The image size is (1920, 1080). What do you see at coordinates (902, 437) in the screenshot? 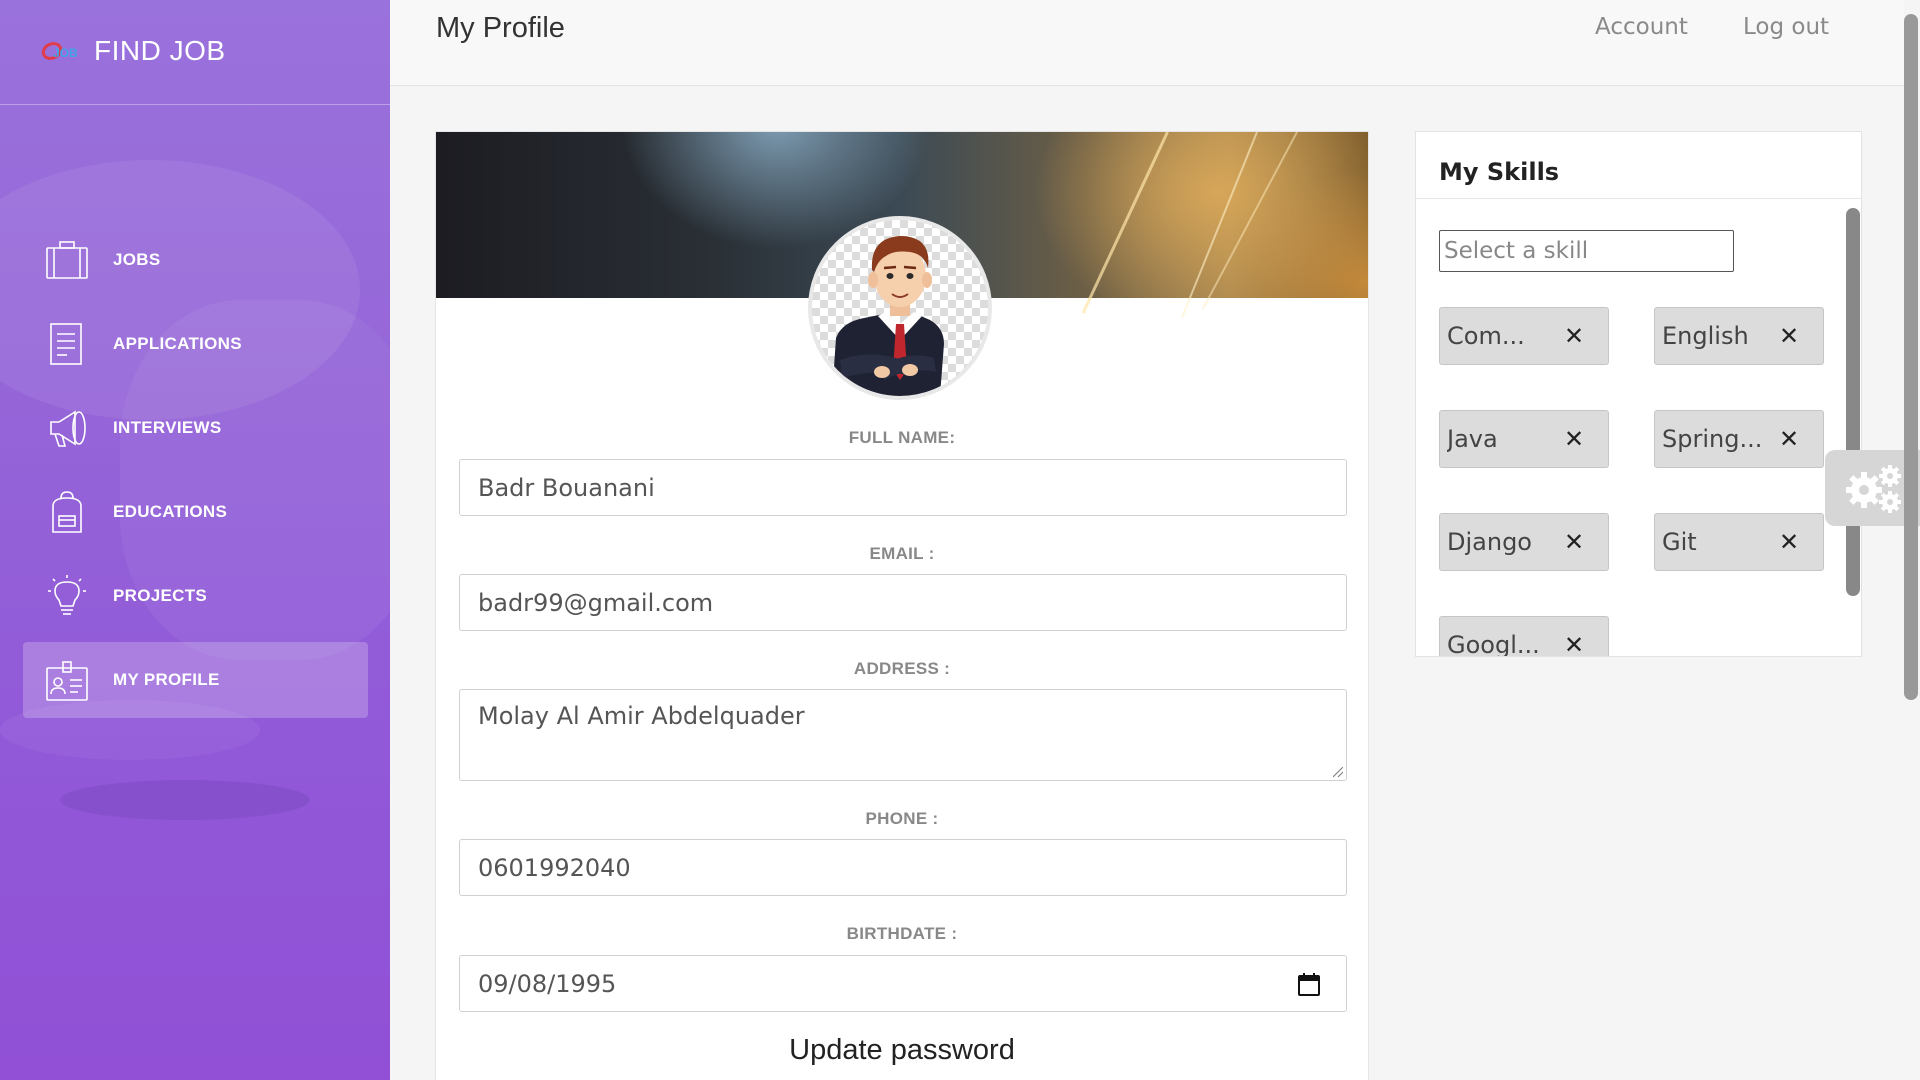
I see `full-name-label: FULL NAME:` at bounding box center [902, 437].